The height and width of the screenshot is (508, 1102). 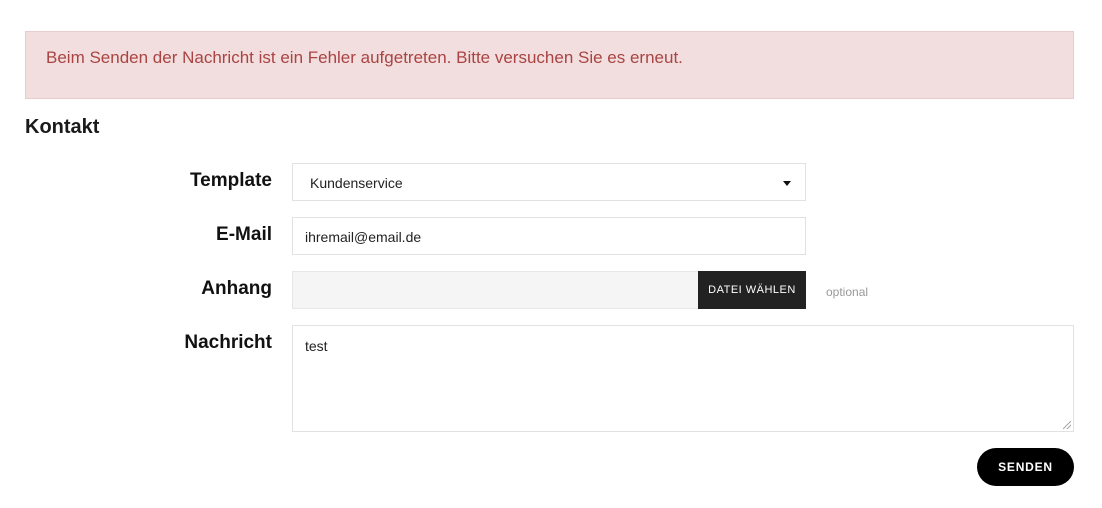 What do you see at coordinates (1067, 425) in the screenshot?
I see `resize-handle-icon` at bounding box center [1067, 425].